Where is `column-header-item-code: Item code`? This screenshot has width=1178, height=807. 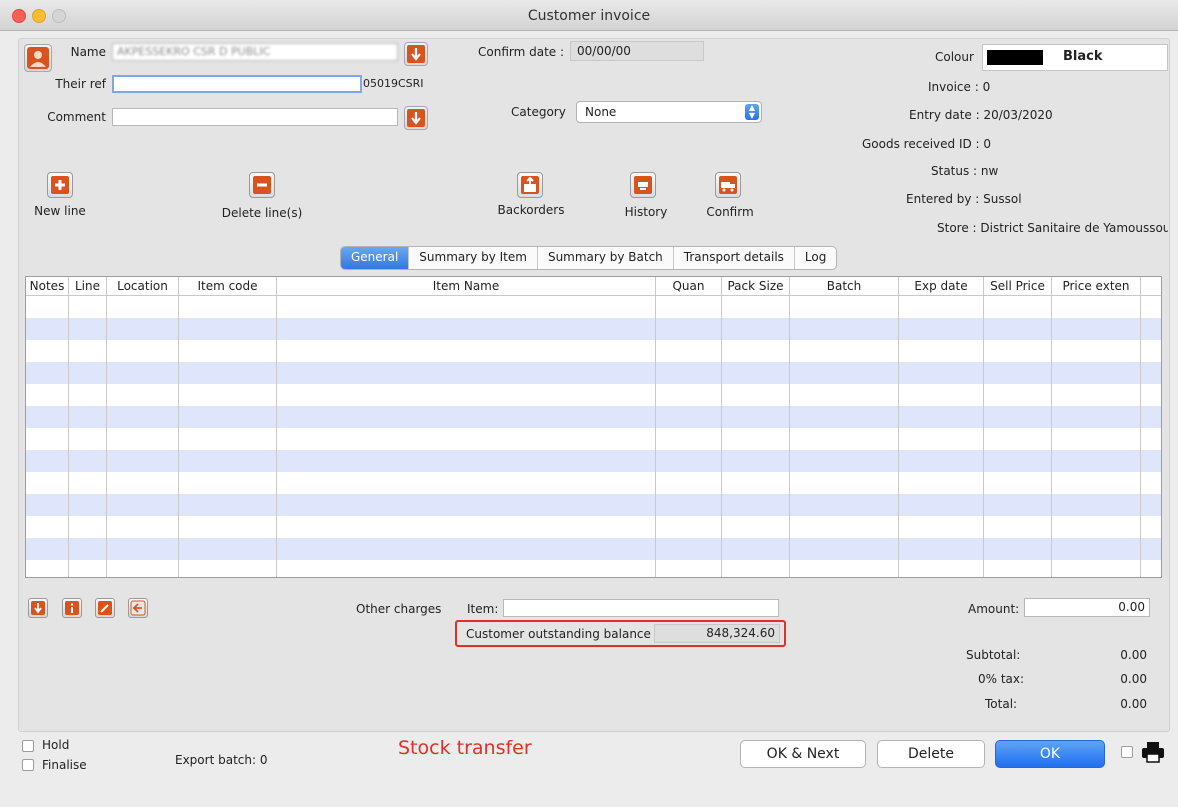
column-header-item-code: Item code is located at coordinates (228, 286).